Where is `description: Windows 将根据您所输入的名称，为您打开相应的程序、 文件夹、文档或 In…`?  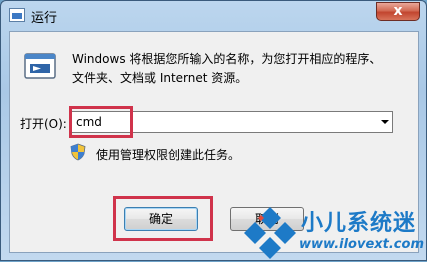 description: Windows 将根据您所输入的名称，为您打开相应的程序、 文件夹、文档或 In… is located at coordinates (242, 69).